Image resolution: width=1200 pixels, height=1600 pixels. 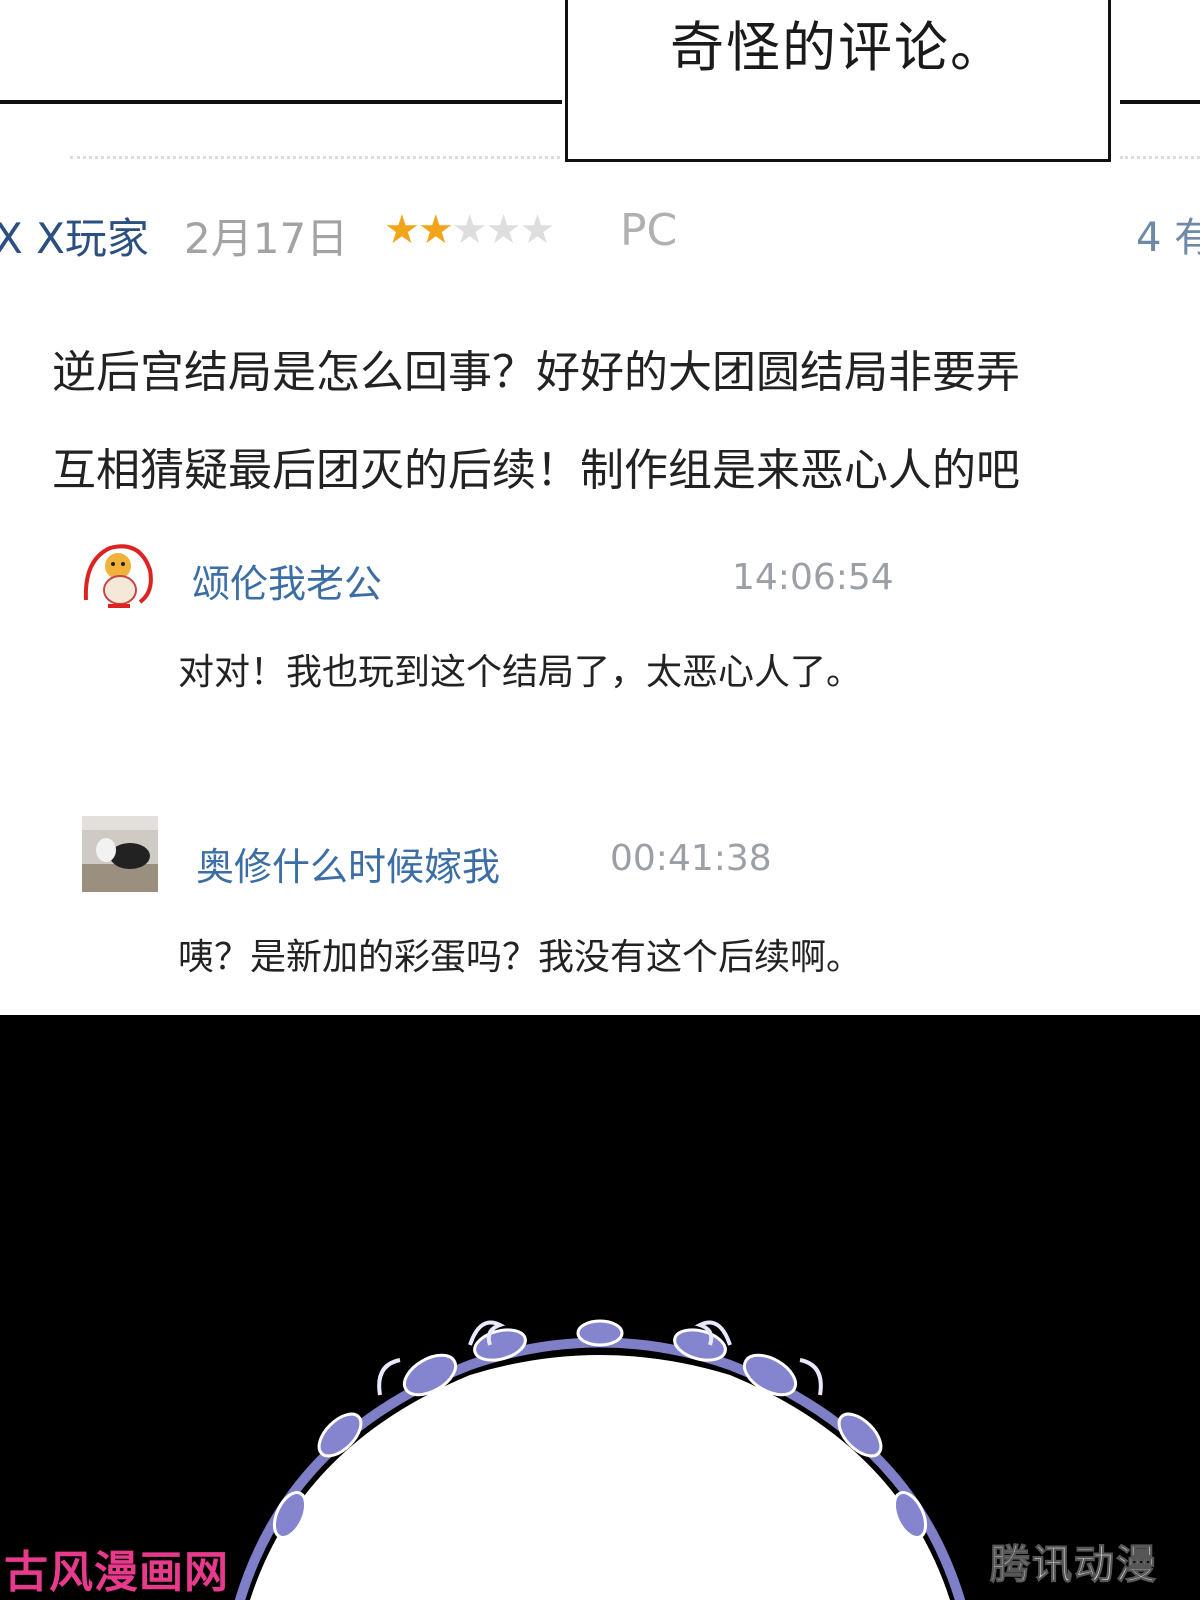 I want to click on helpful-count: 4 有, so click(x=1168, y=234).